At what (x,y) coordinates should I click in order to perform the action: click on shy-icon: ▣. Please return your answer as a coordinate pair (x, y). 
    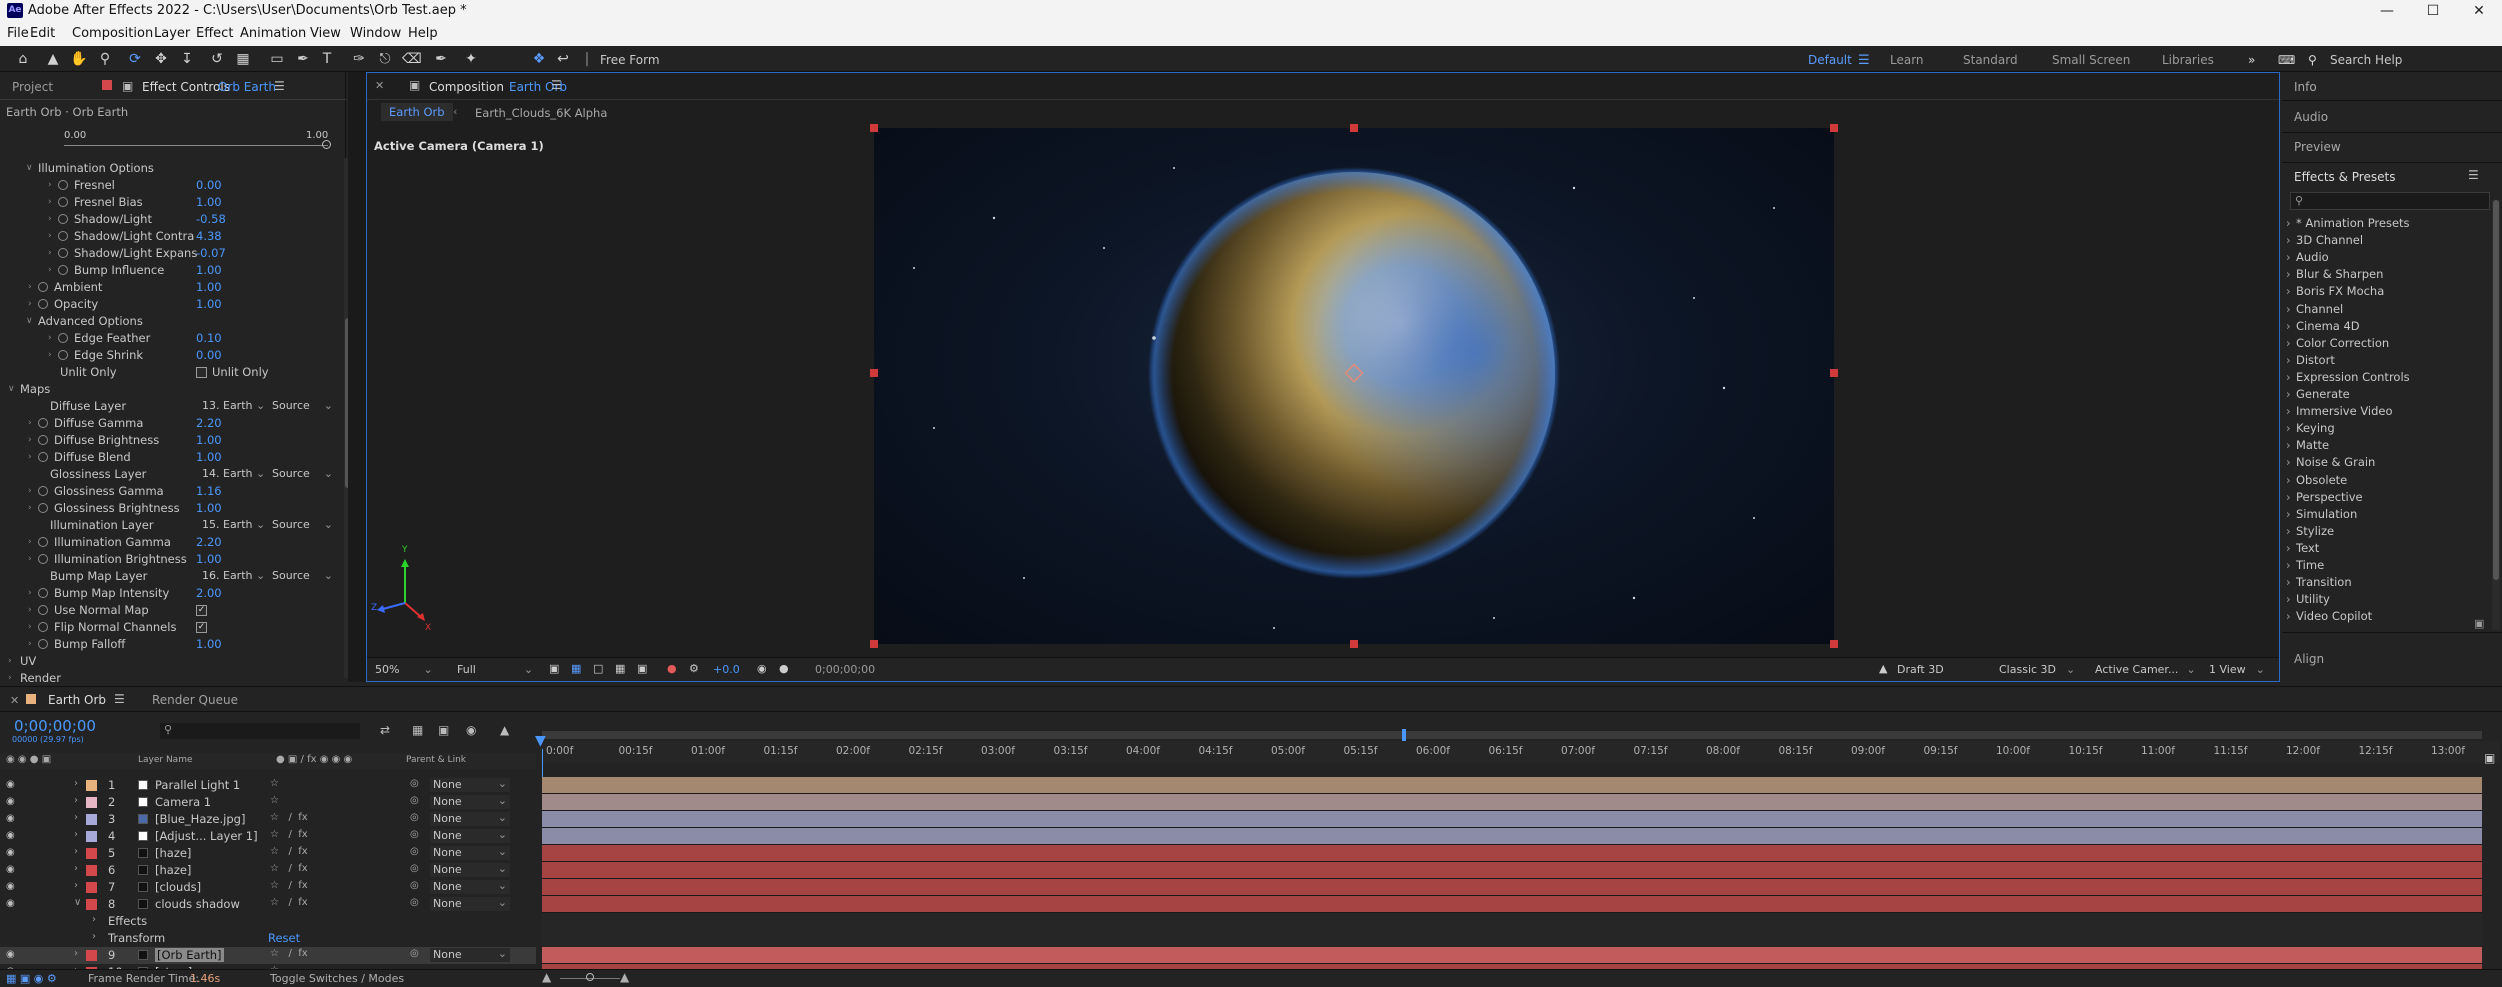
    Looking at the image, I should click on (443, 730).